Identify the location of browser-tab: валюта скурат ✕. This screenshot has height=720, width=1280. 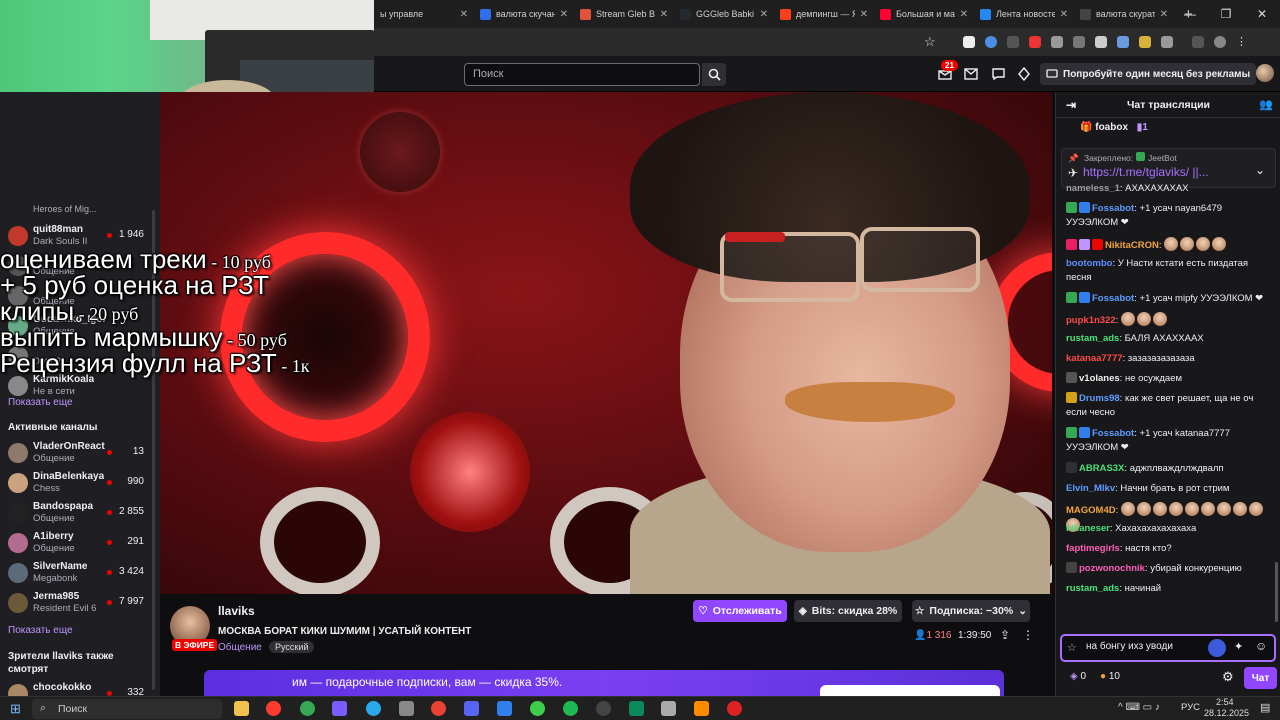
(1124, 14).